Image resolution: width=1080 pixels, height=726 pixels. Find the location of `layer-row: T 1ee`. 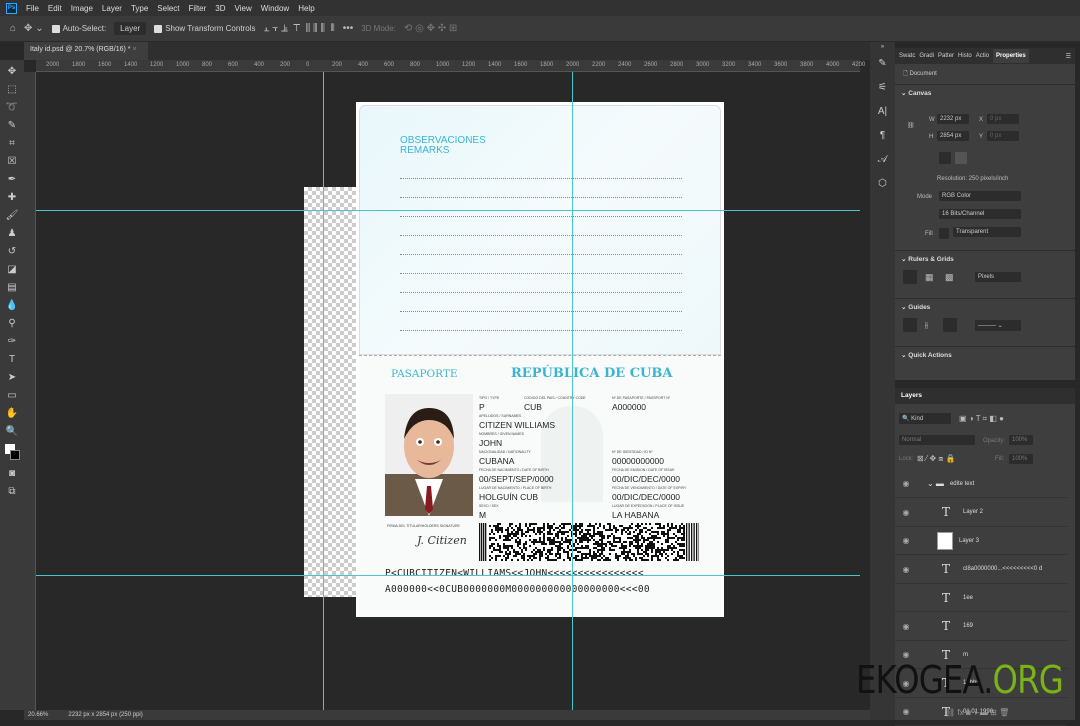

layer-row: T 1ee is located at coordinates (981, 598).